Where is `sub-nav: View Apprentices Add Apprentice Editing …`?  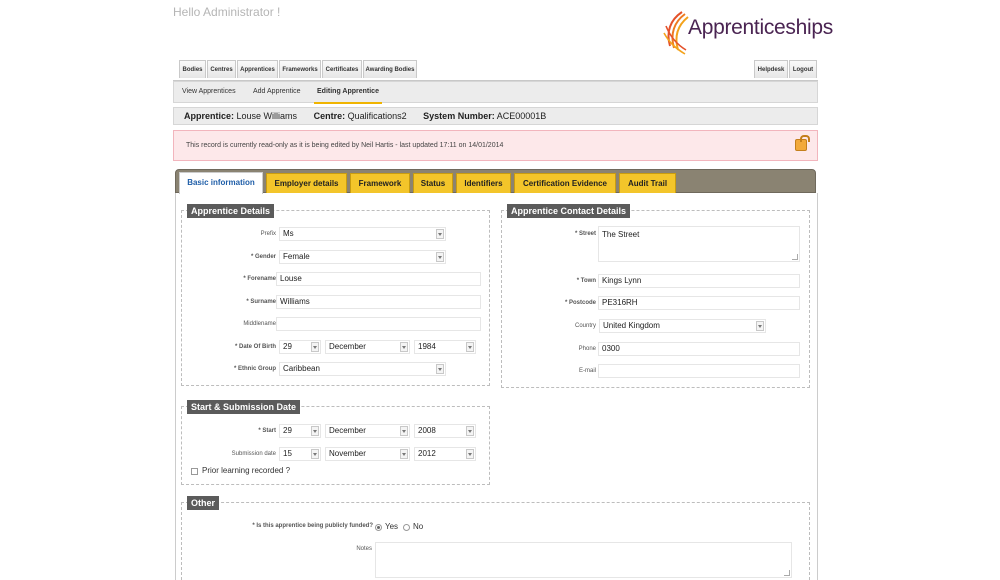
sub-nav: View Apprentices Add Apprentice Editing … is located at coordinates (495, 92).